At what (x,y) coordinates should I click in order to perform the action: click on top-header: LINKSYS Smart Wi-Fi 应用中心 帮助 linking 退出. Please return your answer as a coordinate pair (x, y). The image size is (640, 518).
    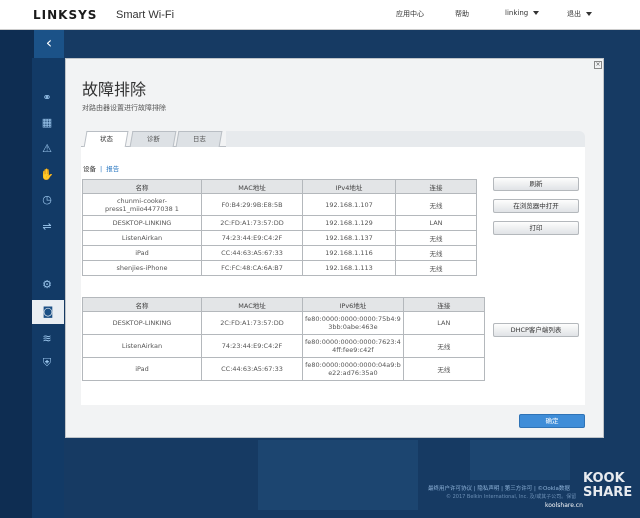
    Looking at the image, I should click on (320, 15).